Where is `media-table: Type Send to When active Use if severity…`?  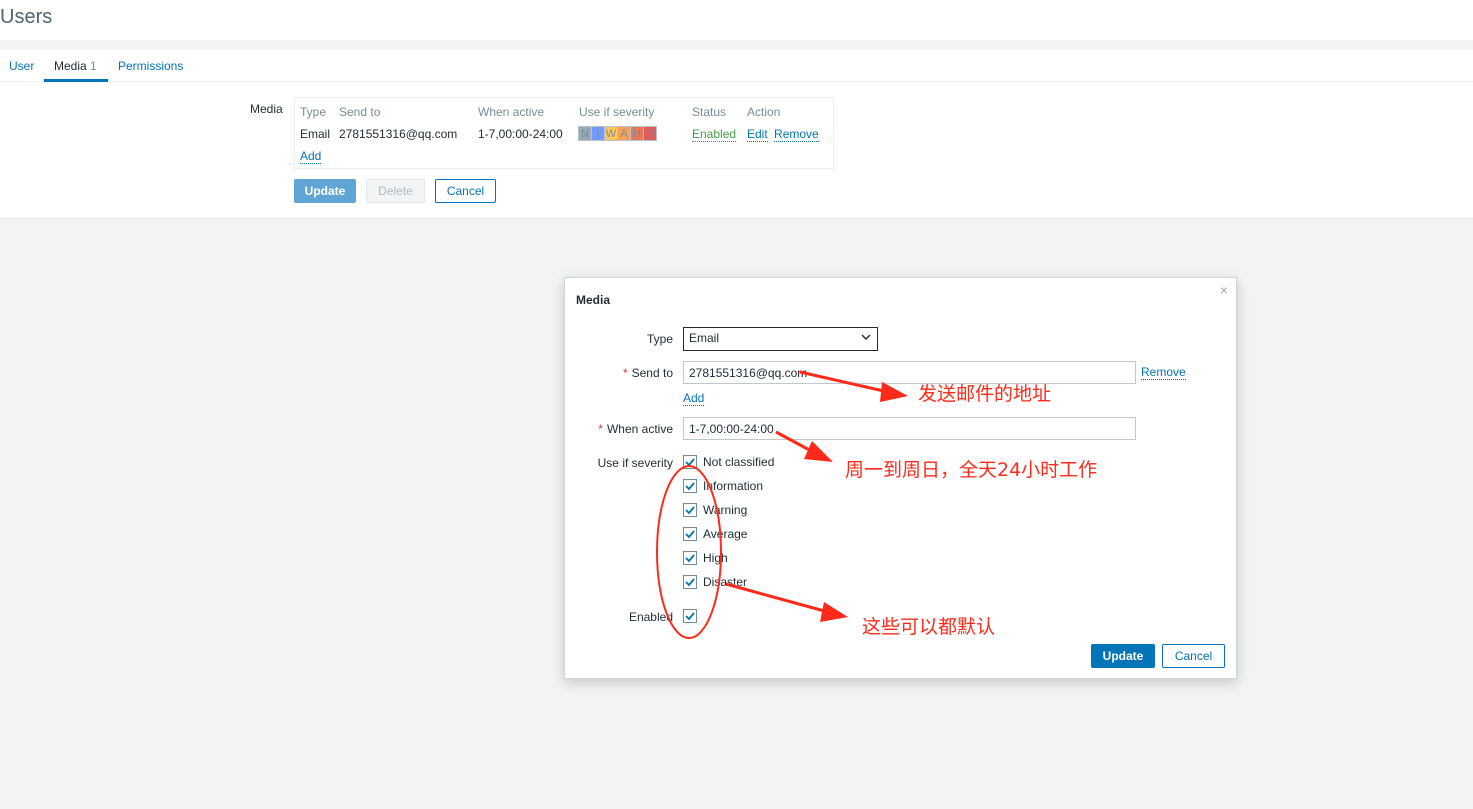
media-table: Type Send to When active Use if severity… is located at coordinates (564, 133).